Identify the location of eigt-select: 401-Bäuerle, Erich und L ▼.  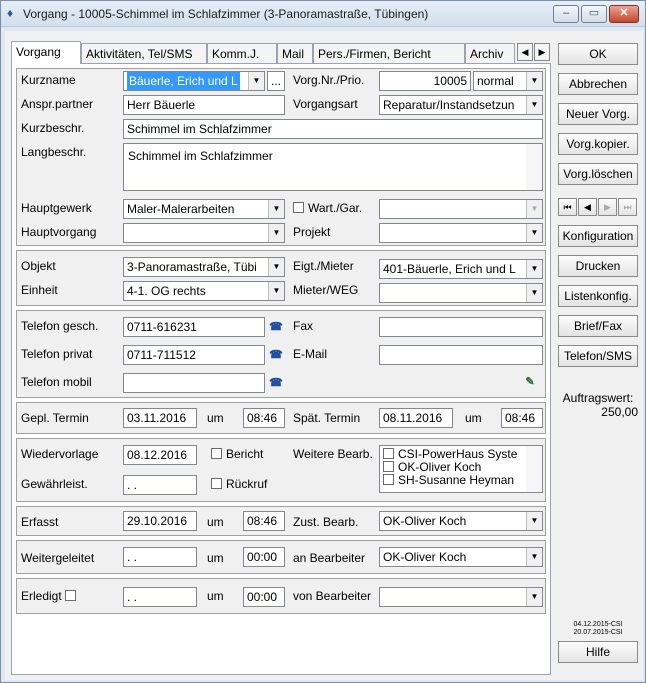
(461, 269).